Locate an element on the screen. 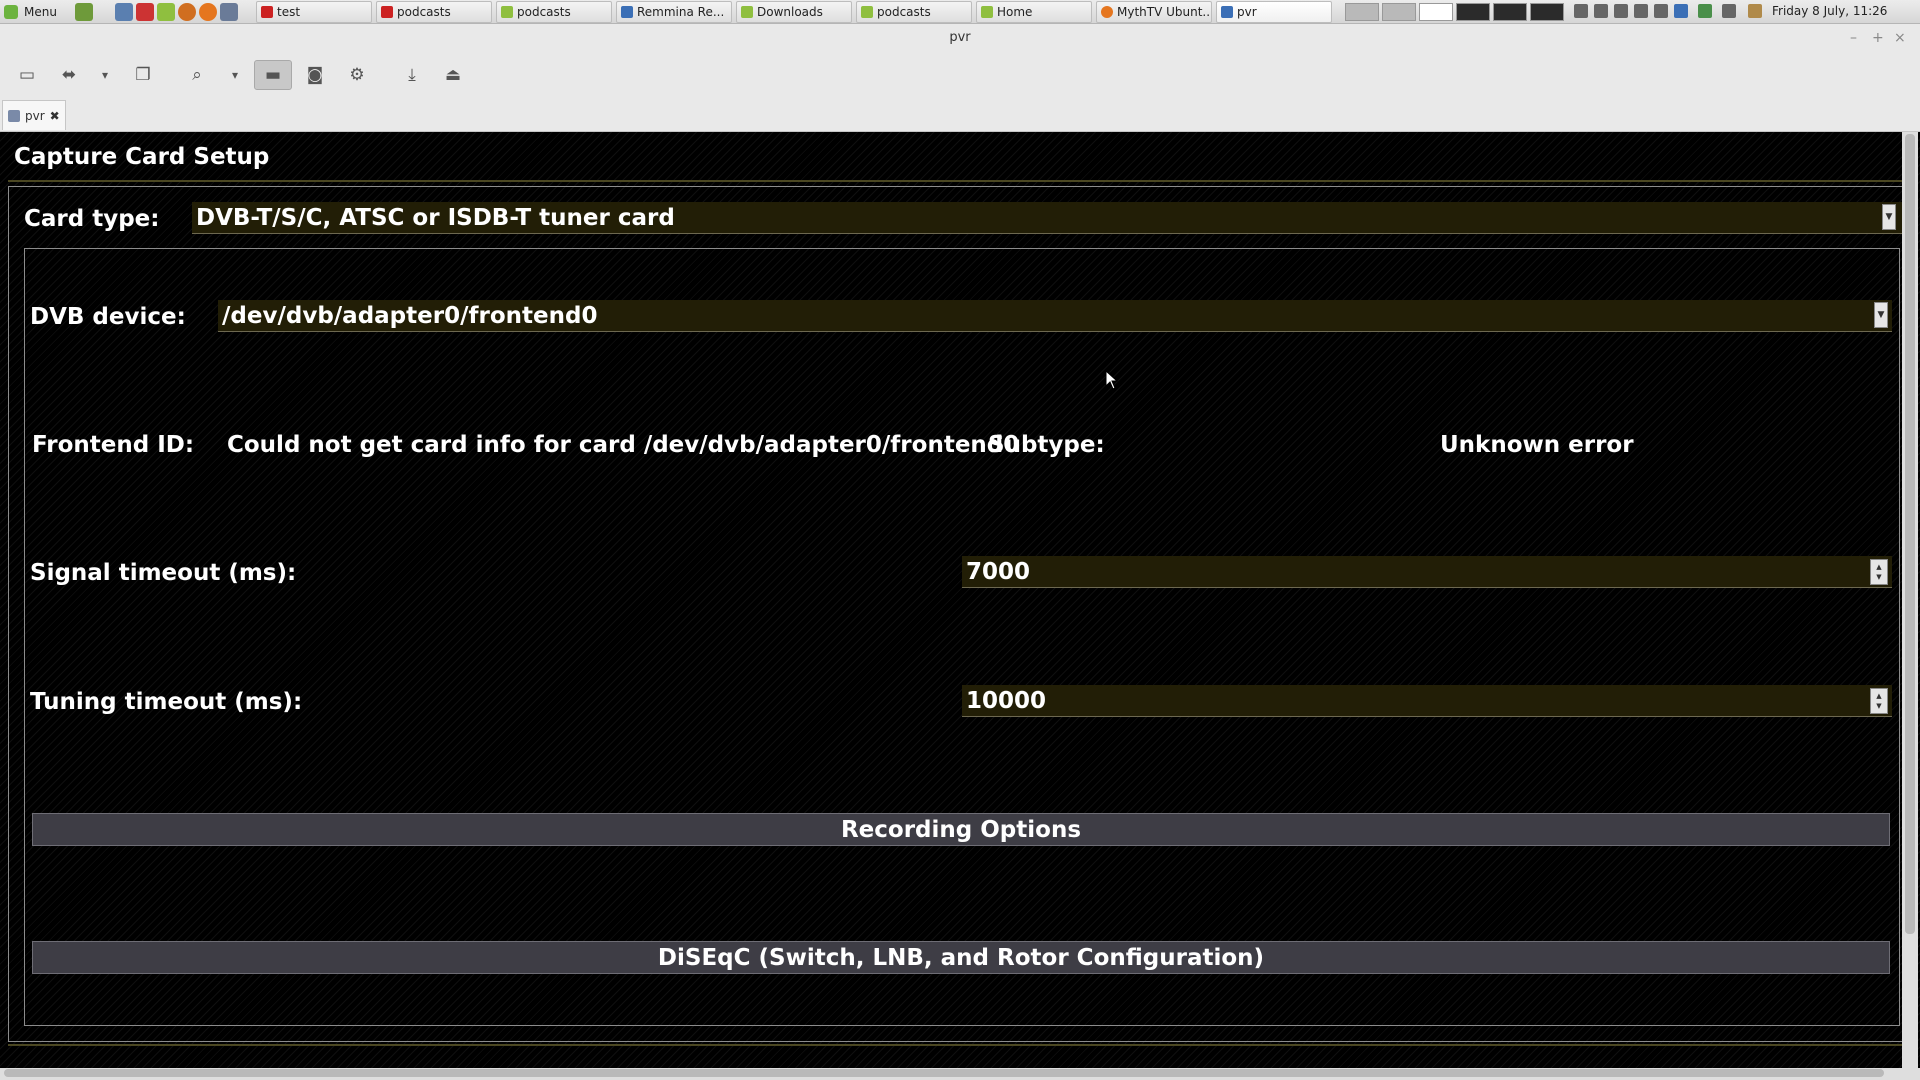  clipboard-icon is located at coordinates (1755, 11).